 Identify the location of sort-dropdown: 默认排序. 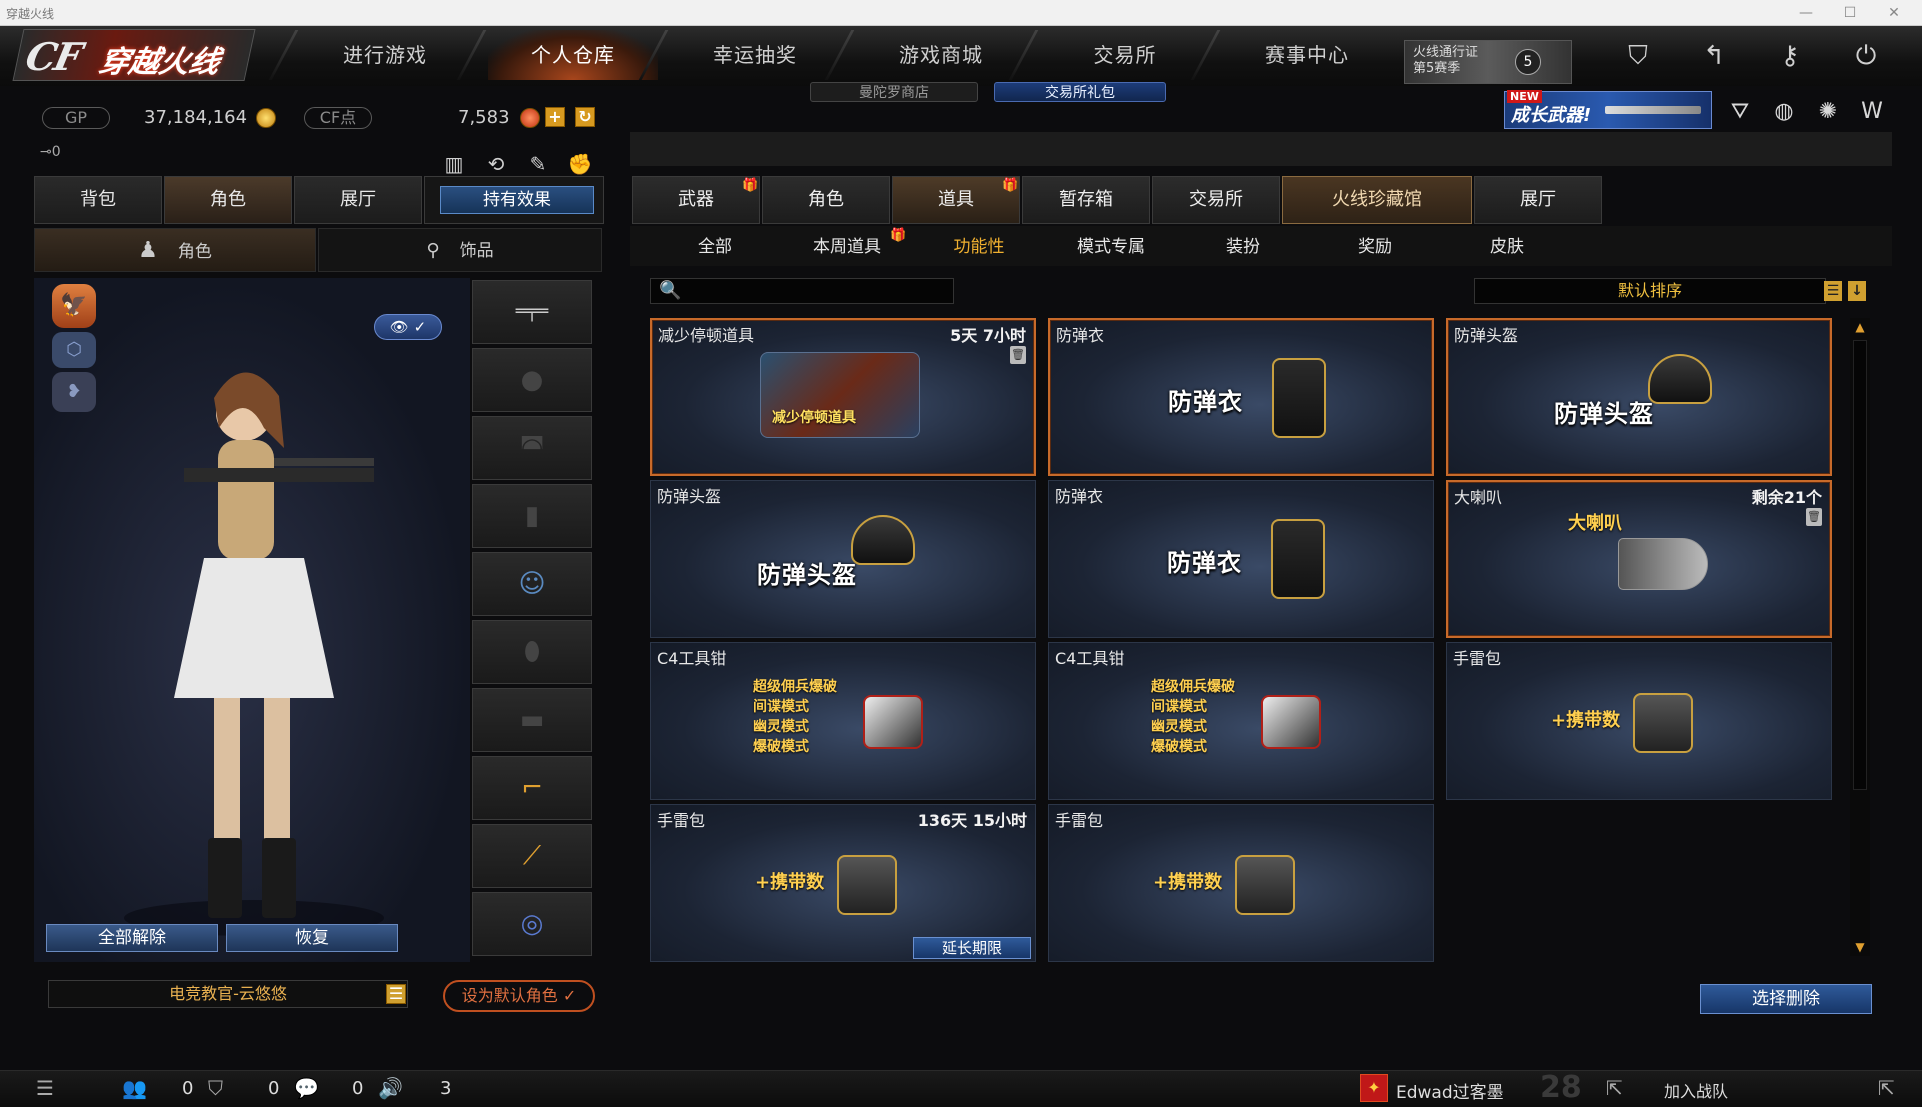
(1650, 291).